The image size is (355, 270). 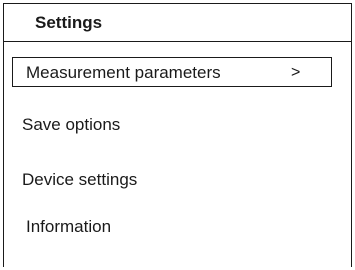 I want to click on menu-item-measurement-parameters: Measurement parameters >, so click(x=172, y=72).